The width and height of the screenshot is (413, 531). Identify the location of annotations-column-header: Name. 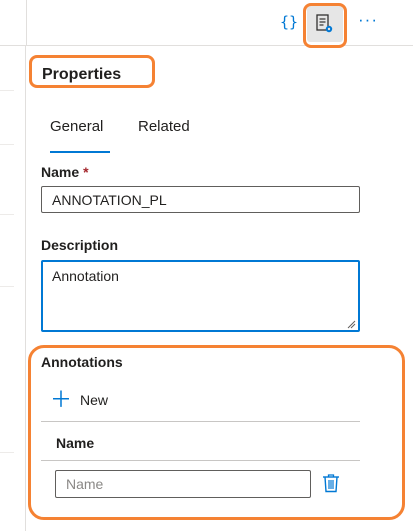
(75, 443).